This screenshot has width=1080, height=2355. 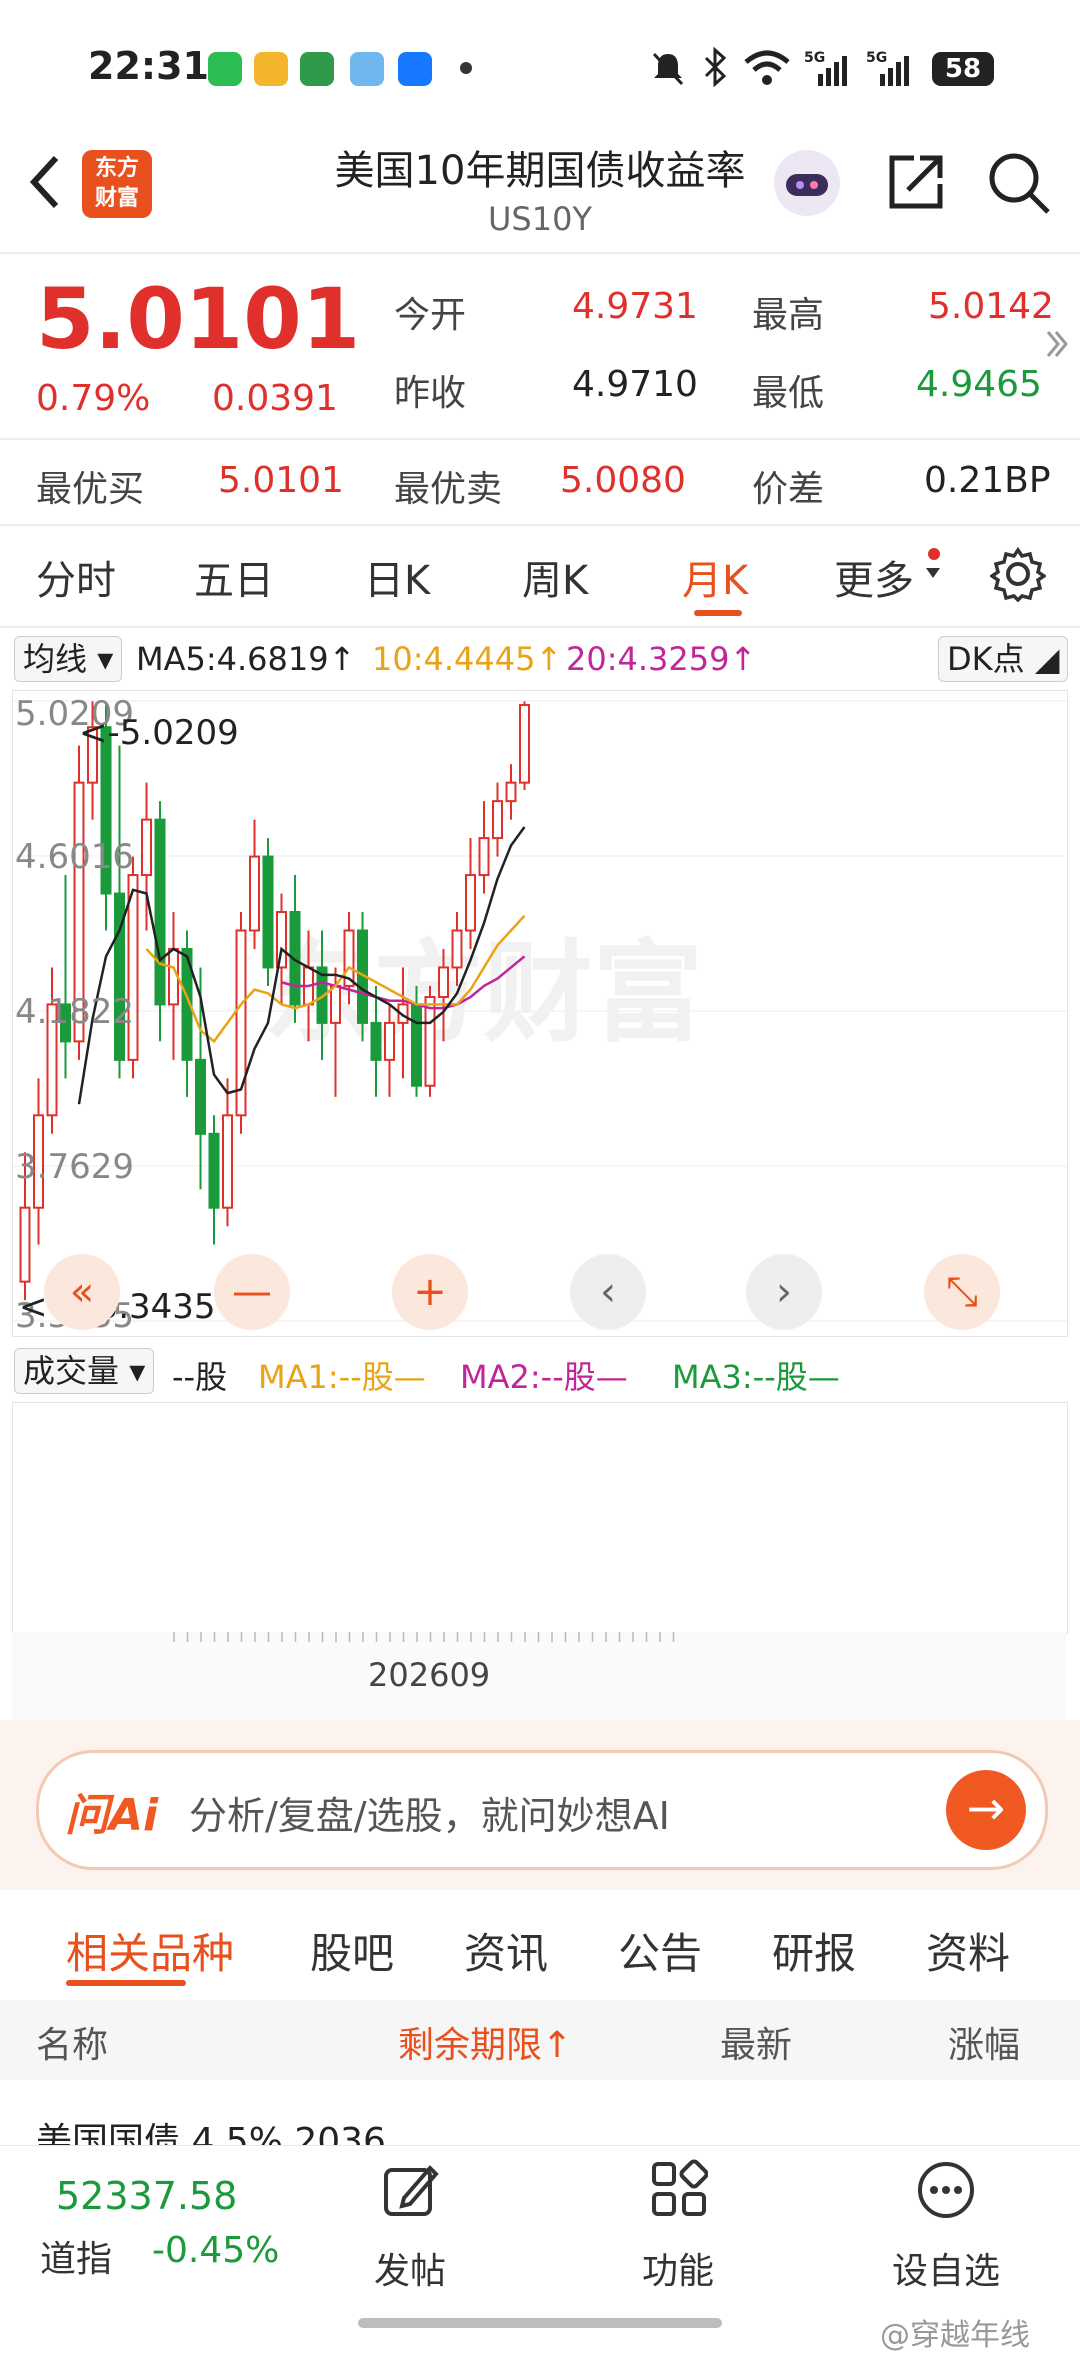 What do you see at coordinates (93, 398) in the screenshot?
I see `change-percent: 0.79%` at bounding box center [93, 398].